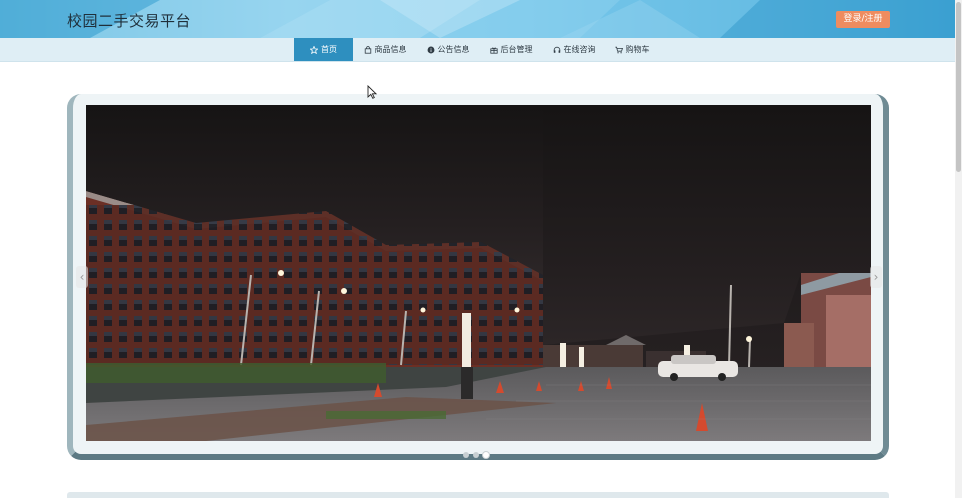 This screenshot has width=962, height=498. I want to click on nav-item-admin: 后台管理, so click(511, 49).